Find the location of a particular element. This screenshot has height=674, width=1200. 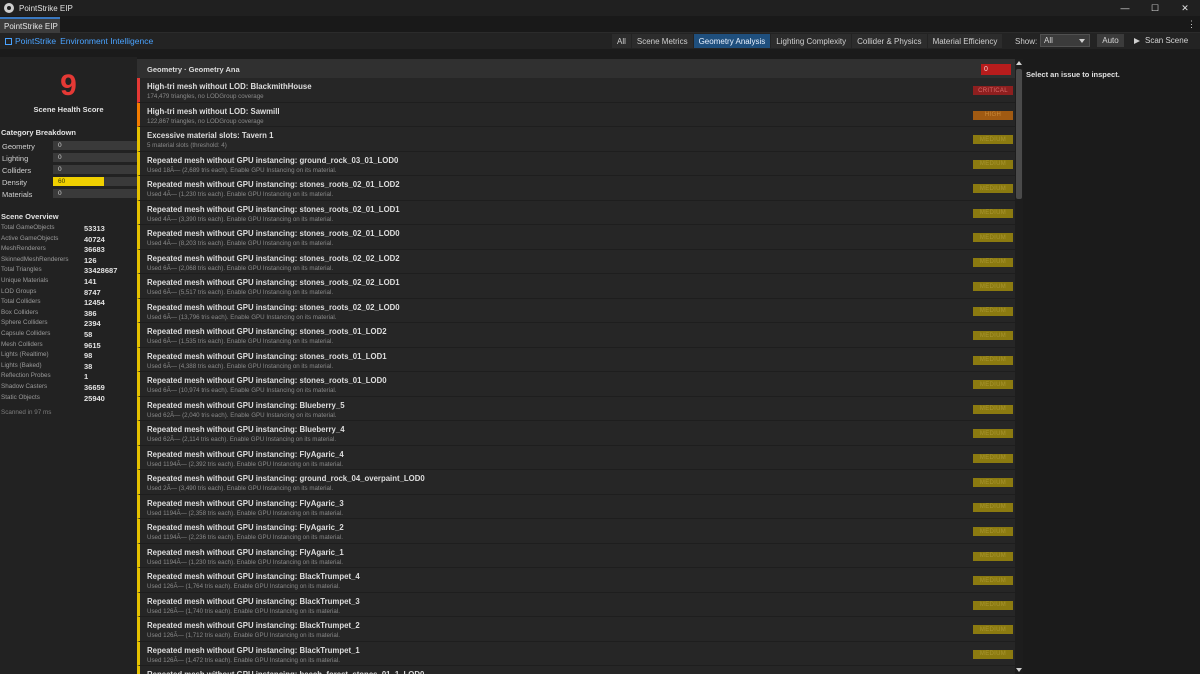

close-icon: ✕ is located at coordinates (1185, 8).